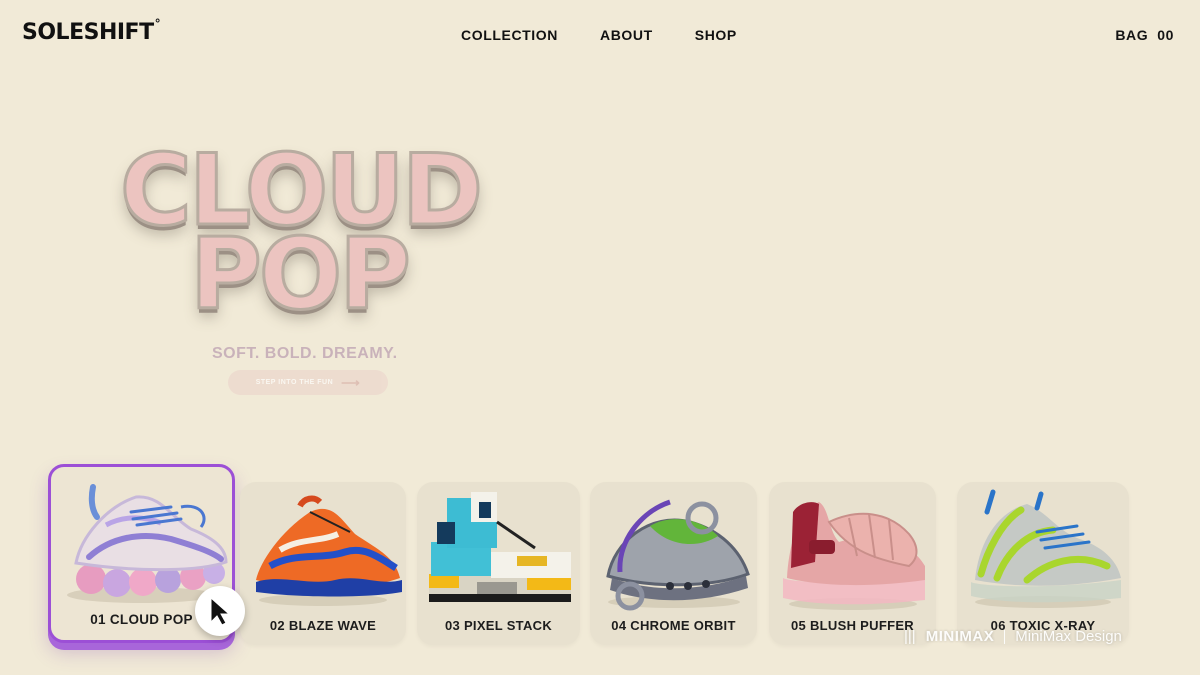 The width and height of the screenshot is (1200, 675). I want to click on nav-shop: SHOP, so click(716, 35).